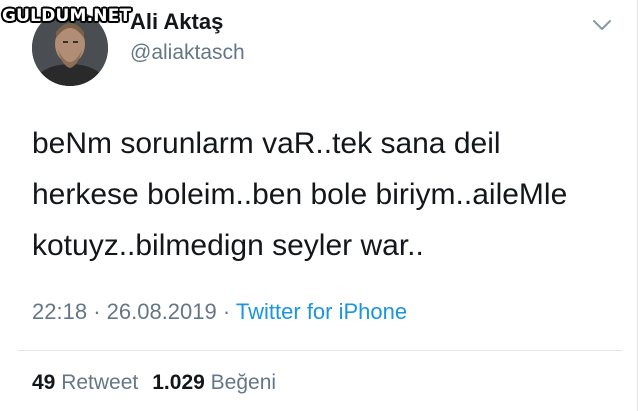 Image resolution: width=640 pixels, height=411 pixels. What do you see at coordinates (320, 350) in the screenshot?
I see `divider` at bounding box center [320, 350].